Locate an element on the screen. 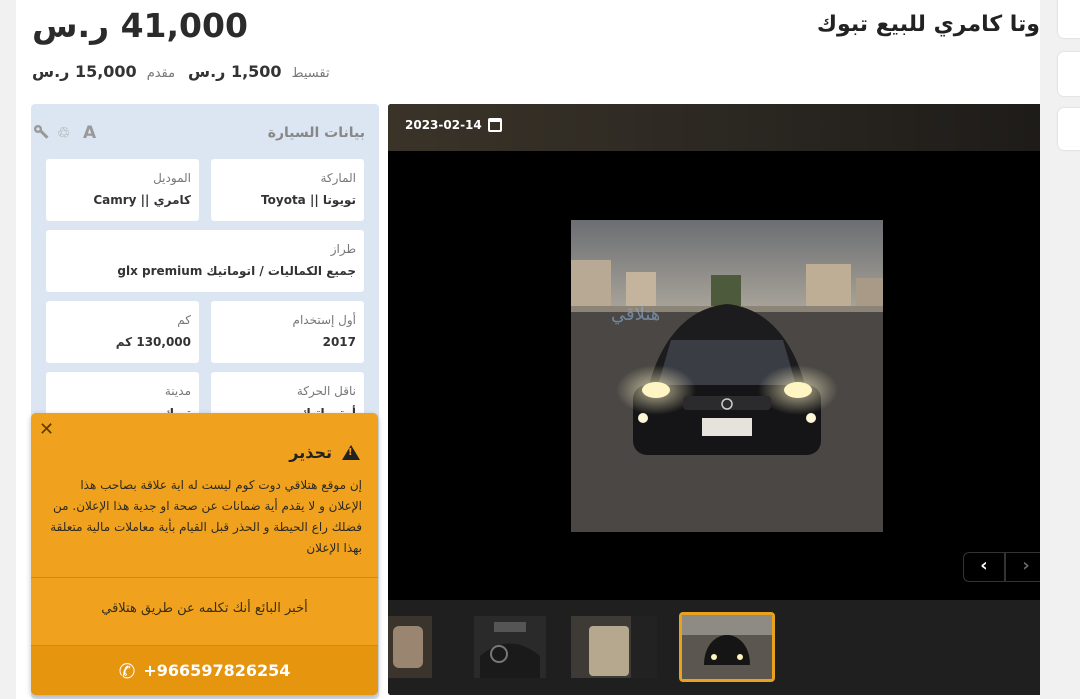  installment-price: تقسيط 1,500 ر.س is located at coordinates (259, 71).